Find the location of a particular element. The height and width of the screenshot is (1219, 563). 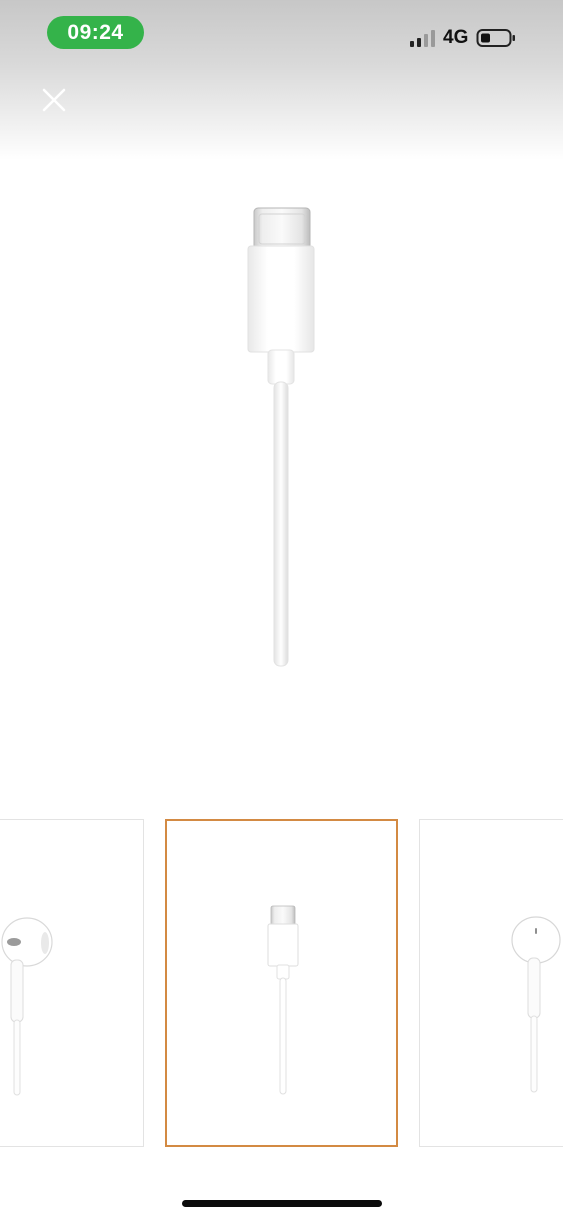

earpods-right-image is located at coordinates (536, 1004).